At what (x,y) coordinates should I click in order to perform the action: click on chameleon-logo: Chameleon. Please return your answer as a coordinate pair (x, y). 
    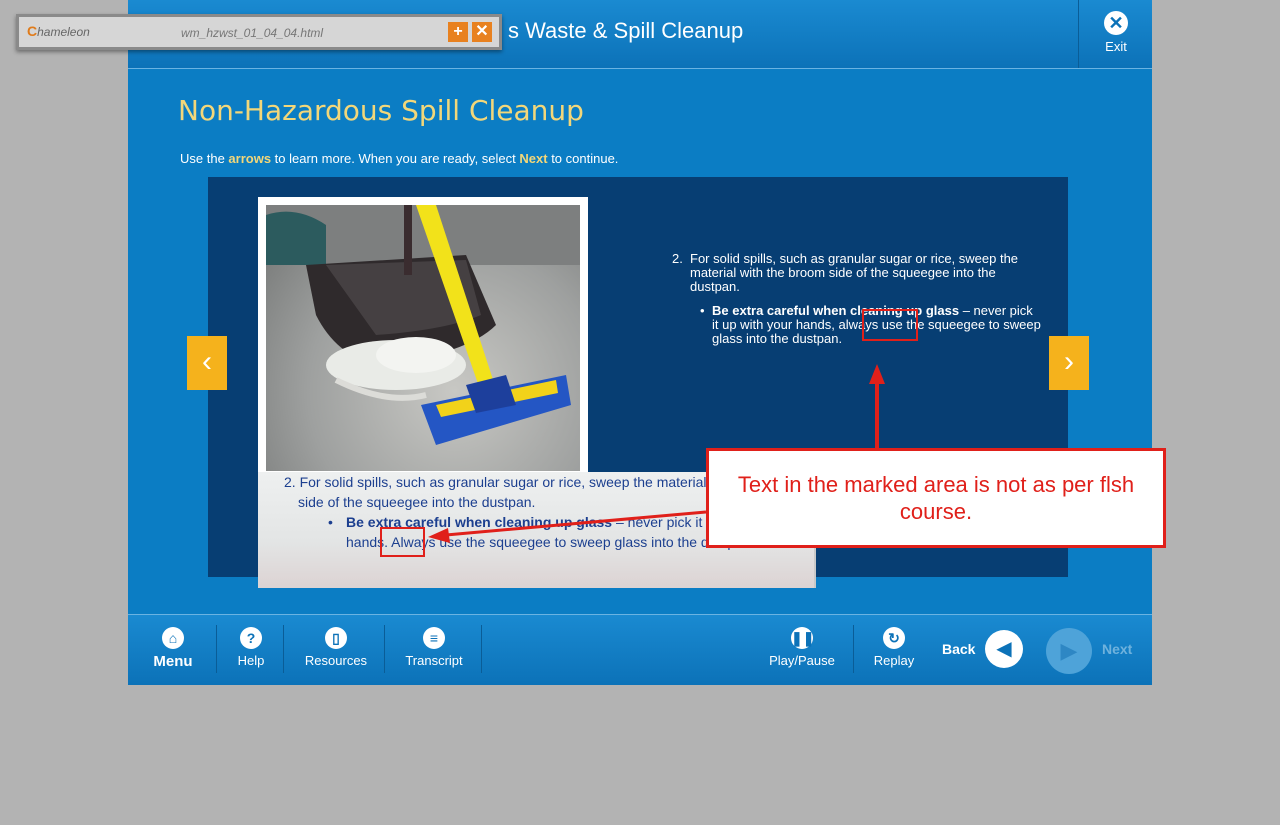
    Looking at the image, I should click on (58, 31).